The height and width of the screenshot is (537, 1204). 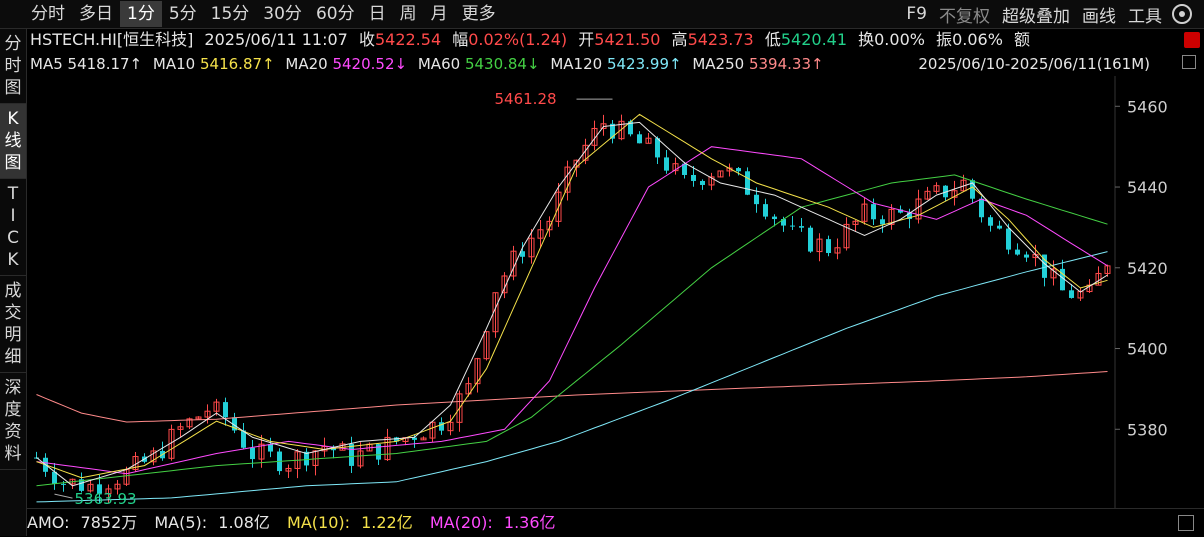 What do you see at coordinates (439, 64) in the screenshot?
I see `ma60-label: MA60` at bounding box center [439, 64].